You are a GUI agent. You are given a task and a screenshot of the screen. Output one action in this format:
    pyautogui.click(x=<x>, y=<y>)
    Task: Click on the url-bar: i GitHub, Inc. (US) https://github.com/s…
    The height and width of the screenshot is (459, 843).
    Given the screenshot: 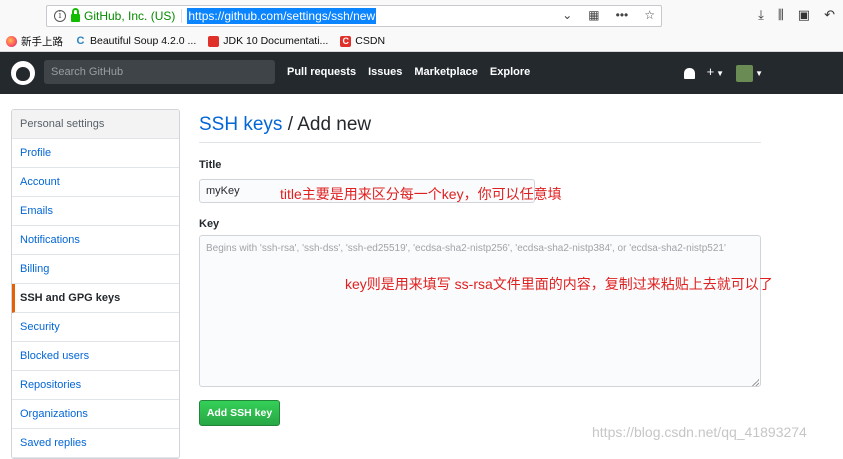 What is the action you would take?
    pyautogui.click(x=354, y=16)
    